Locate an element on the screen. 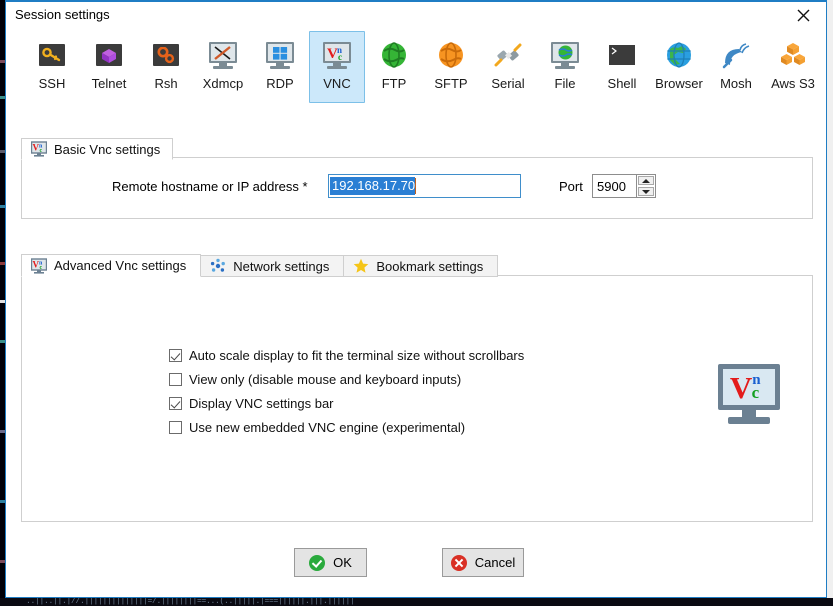 The height and width of the screenshot is (606, 833). protocol-label: Mosh is located at coordinates (736, 83).